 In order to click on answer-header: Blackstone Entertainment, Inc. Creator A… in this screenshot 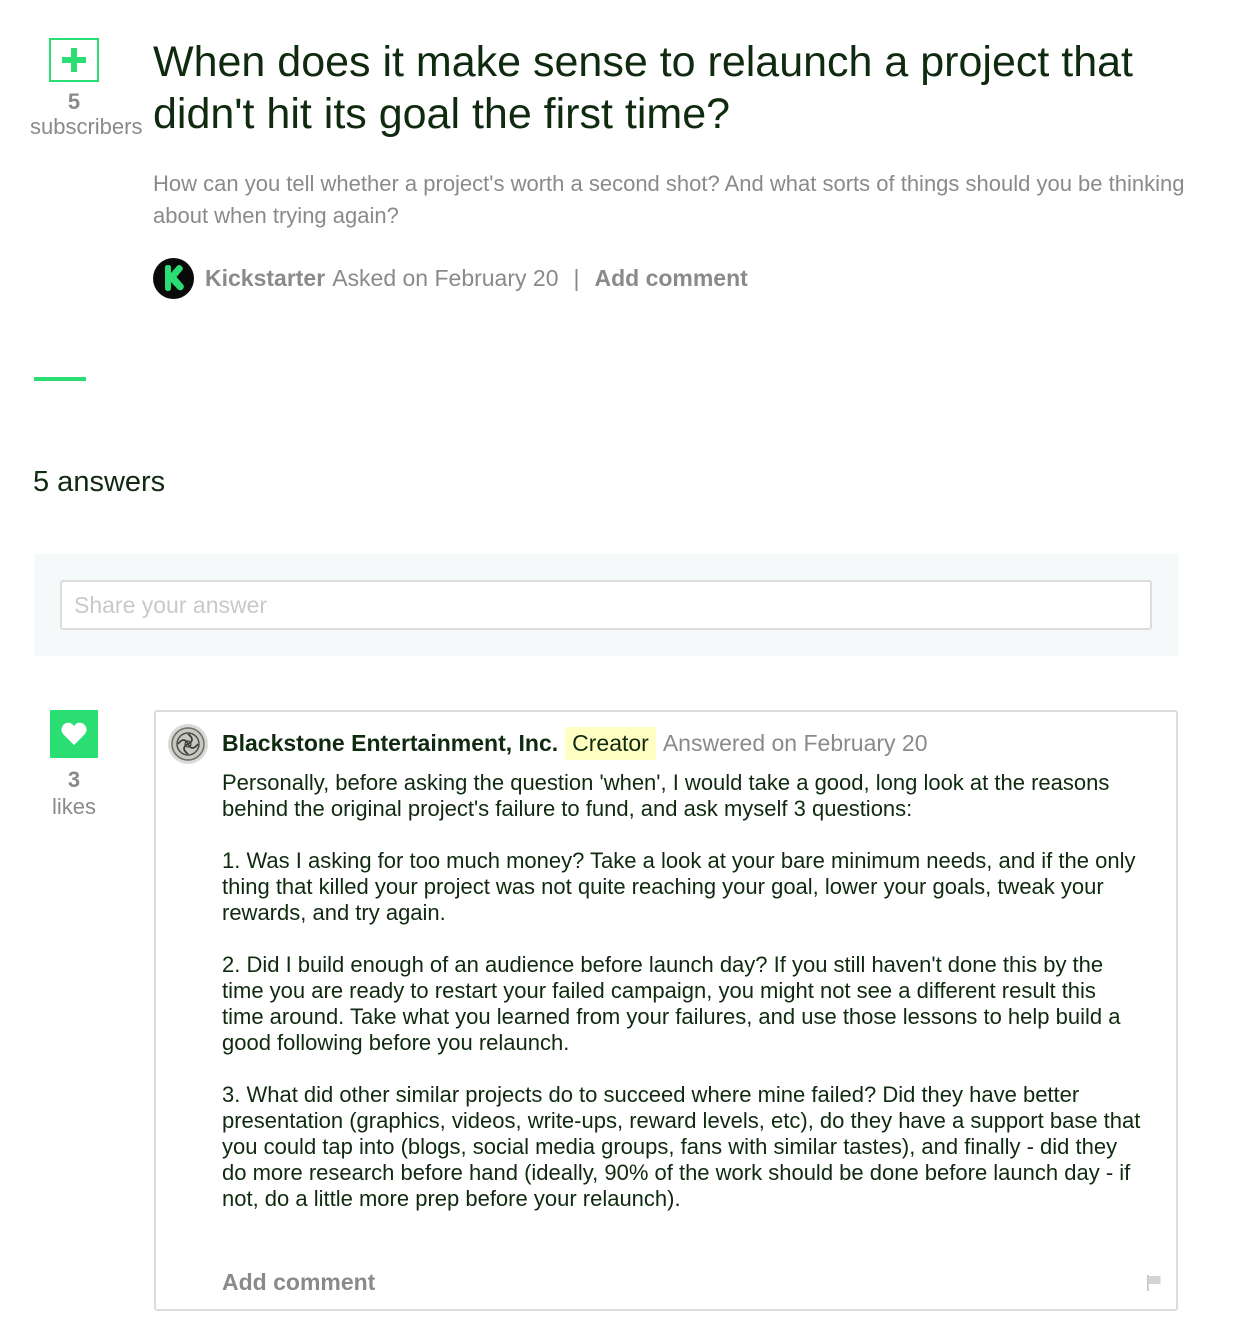, I will do `click(575, 743)`.